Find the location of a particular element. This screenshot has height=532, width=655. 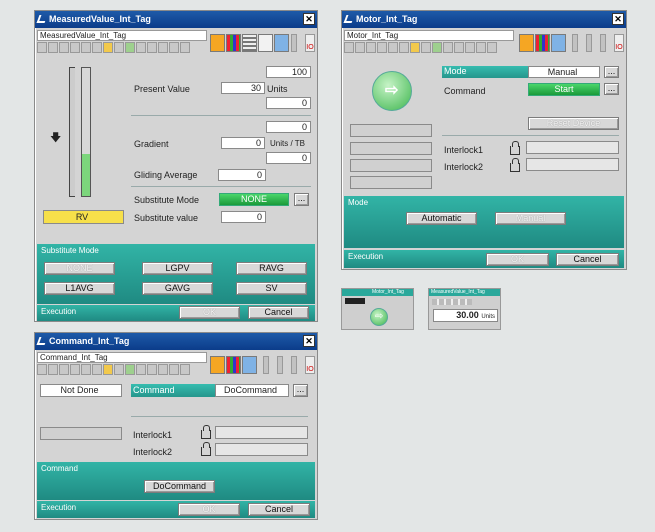

lock-icon is located at coordinates (515, 148).